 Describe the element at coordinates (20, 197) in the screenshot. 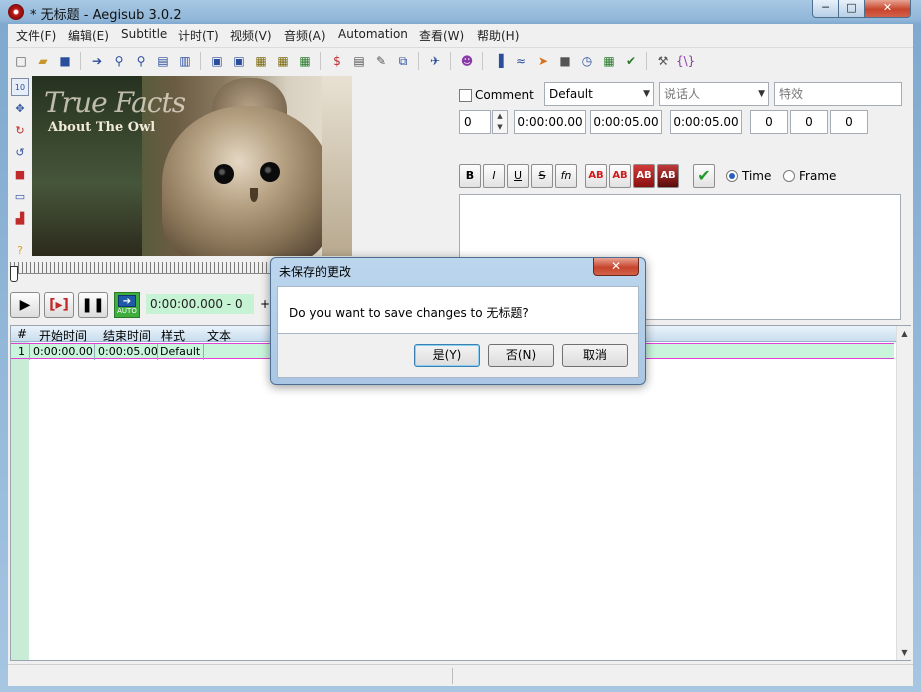

I see `clip-tool-icon: ▭` at that location.